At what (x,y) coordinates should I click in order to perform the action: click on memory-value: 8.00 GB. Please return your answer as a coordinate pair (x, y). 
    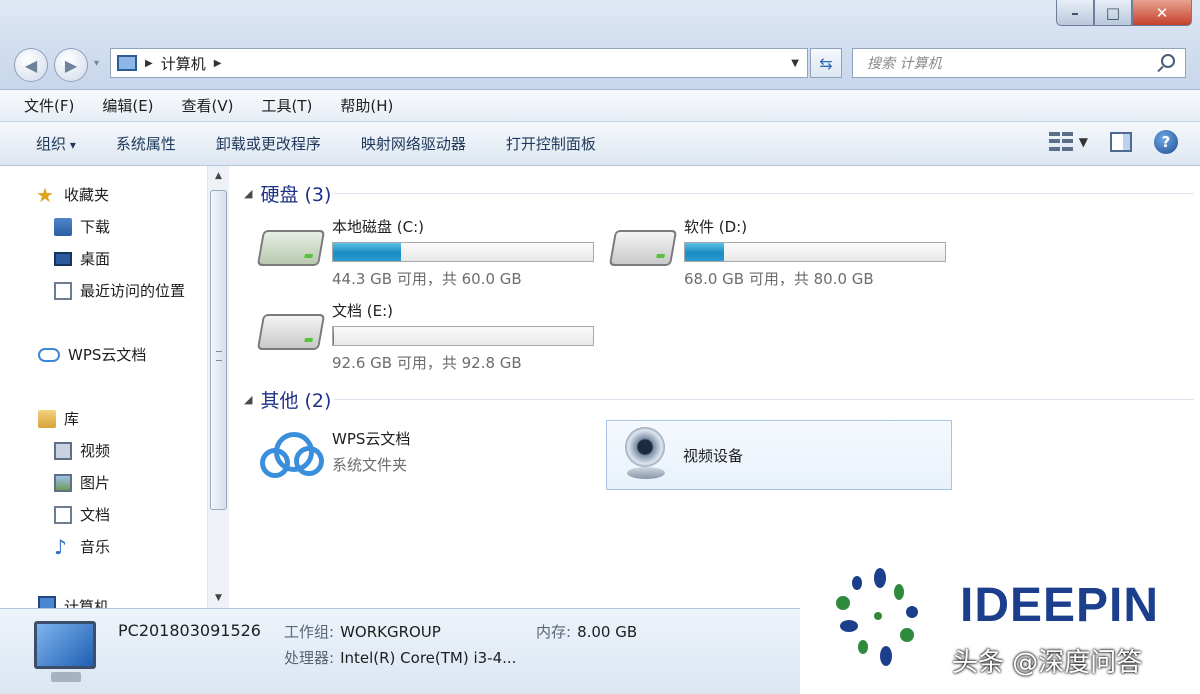
    Looking at the image, I should click on (607, 632).